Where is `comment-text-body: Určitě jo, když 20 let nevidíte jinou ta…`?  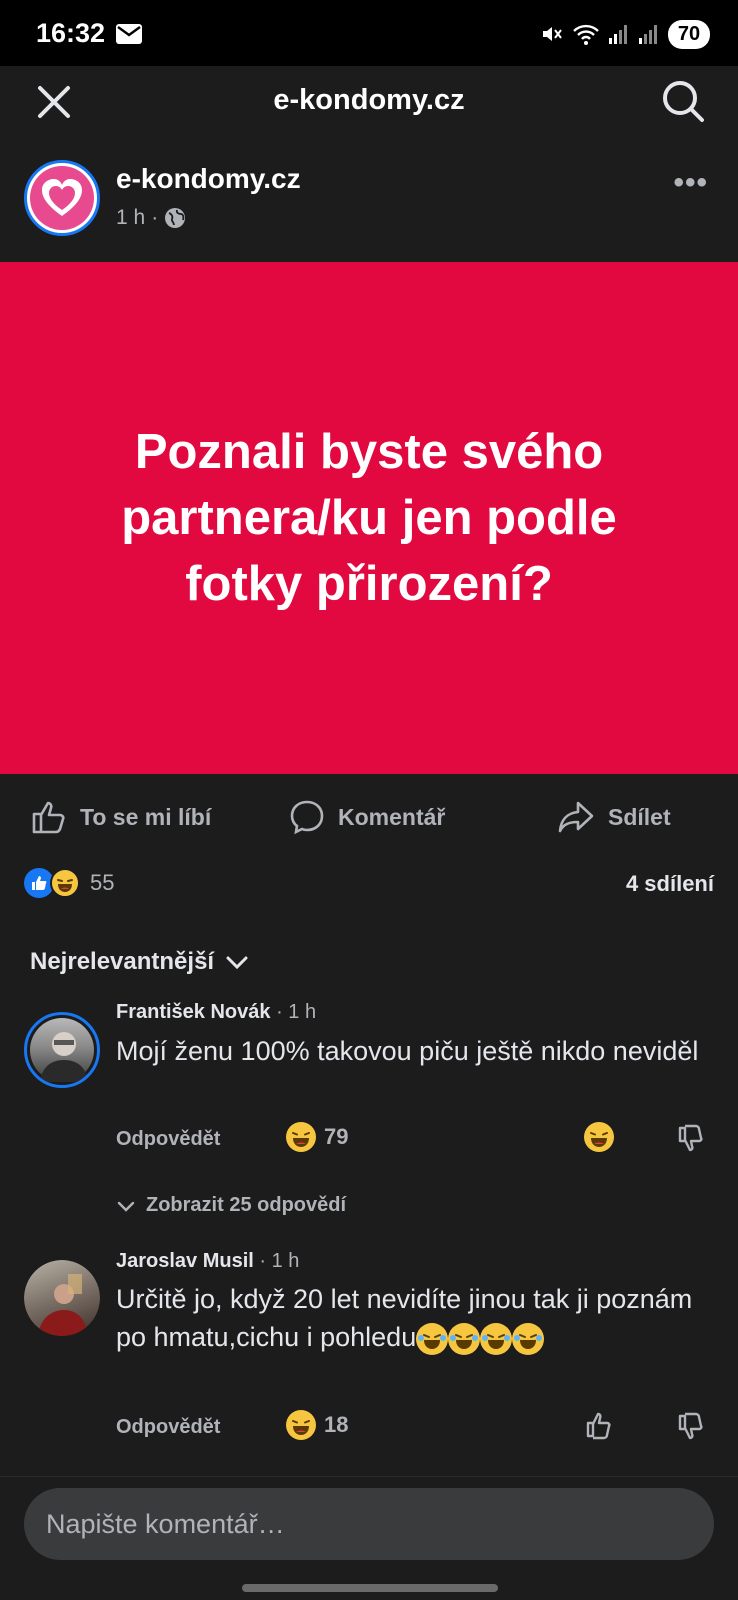
comment-text-body: Určitě jo, když 20 let nevidíte jinou ta… is located at coordinates (404, 1318).